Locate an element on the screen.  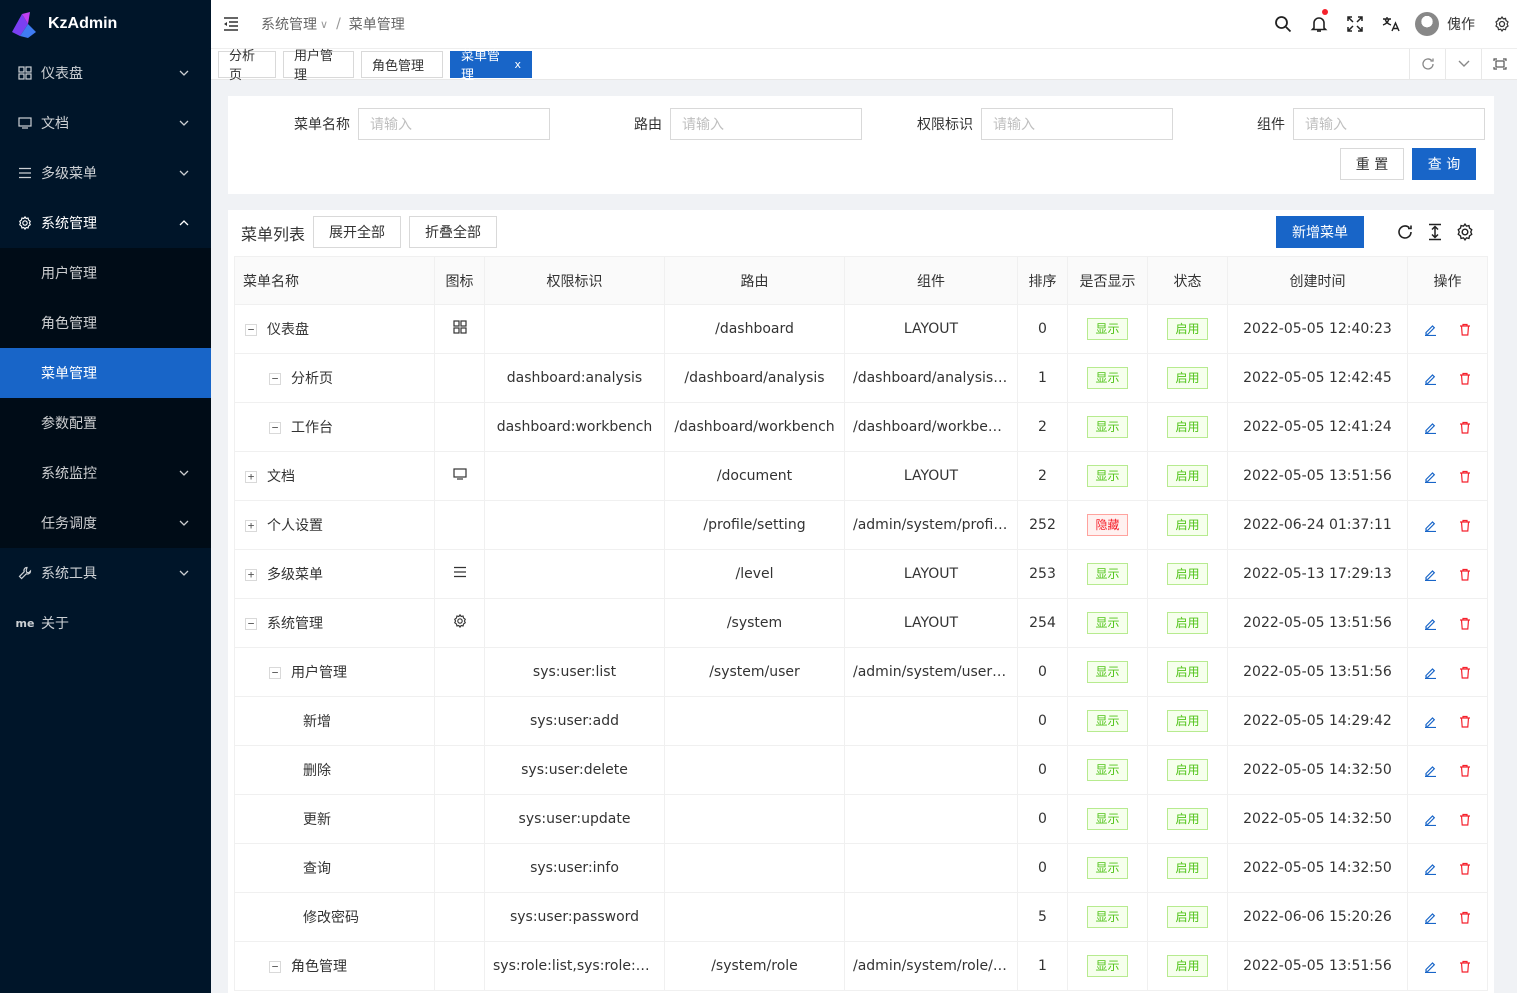
close-icon: x is located at coordinates (517, 64).